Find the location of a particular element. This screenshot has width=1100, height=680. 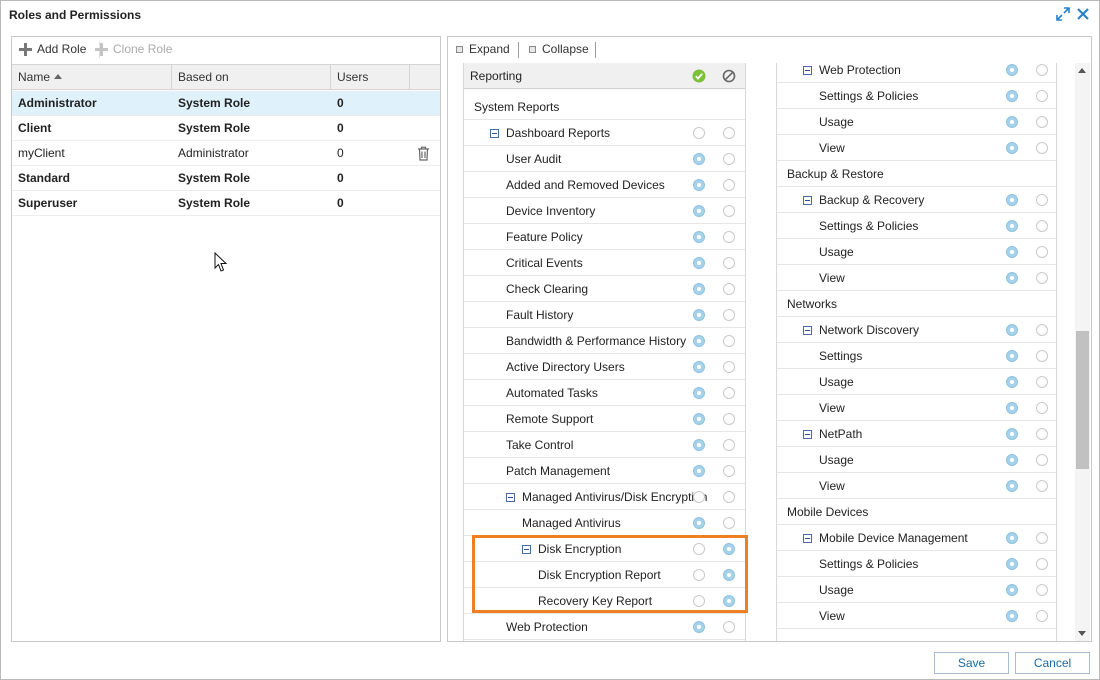

collapse-all-button: Collapse is located at coordinates (559, 49).